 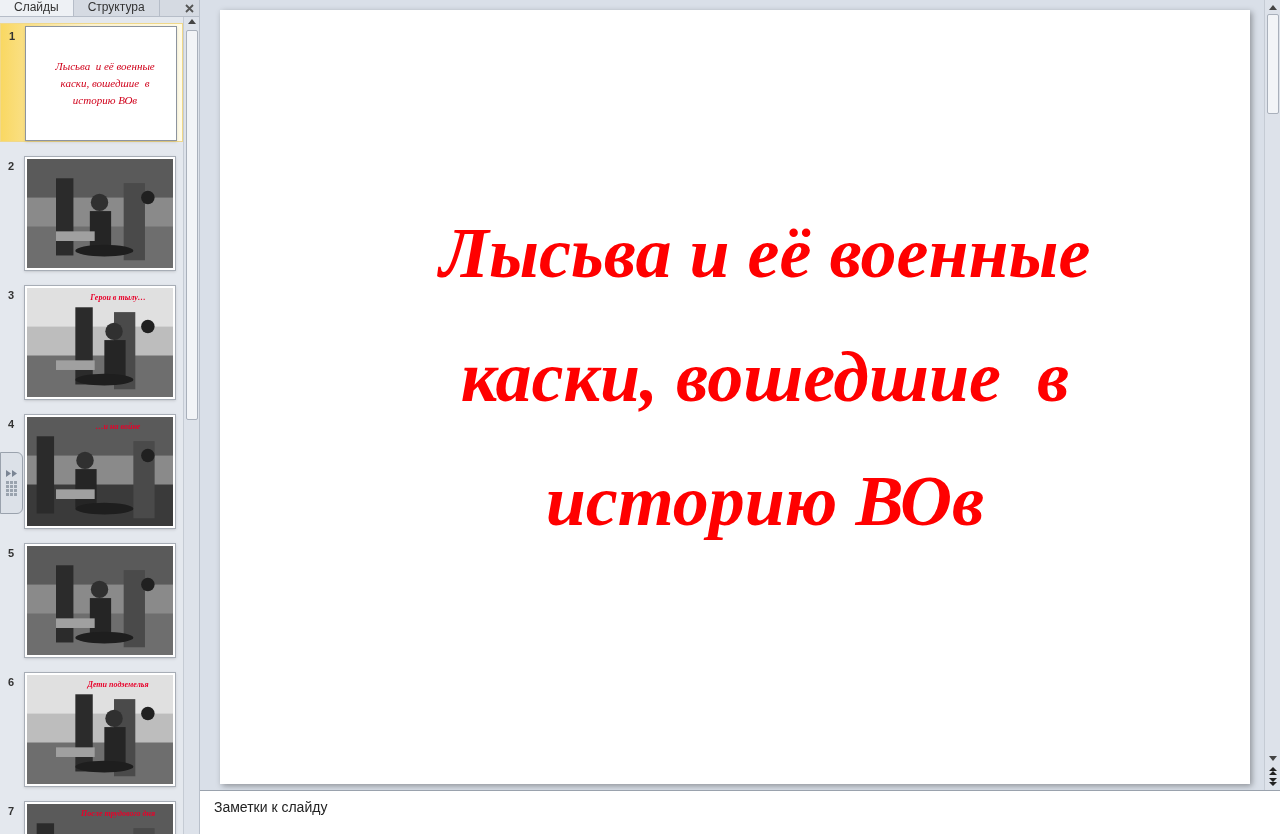 What do you see at coordinates (765, 253) in the screenshot?
I see `slide-title: Лысьва и её военные` at bounding box center [765, 253].